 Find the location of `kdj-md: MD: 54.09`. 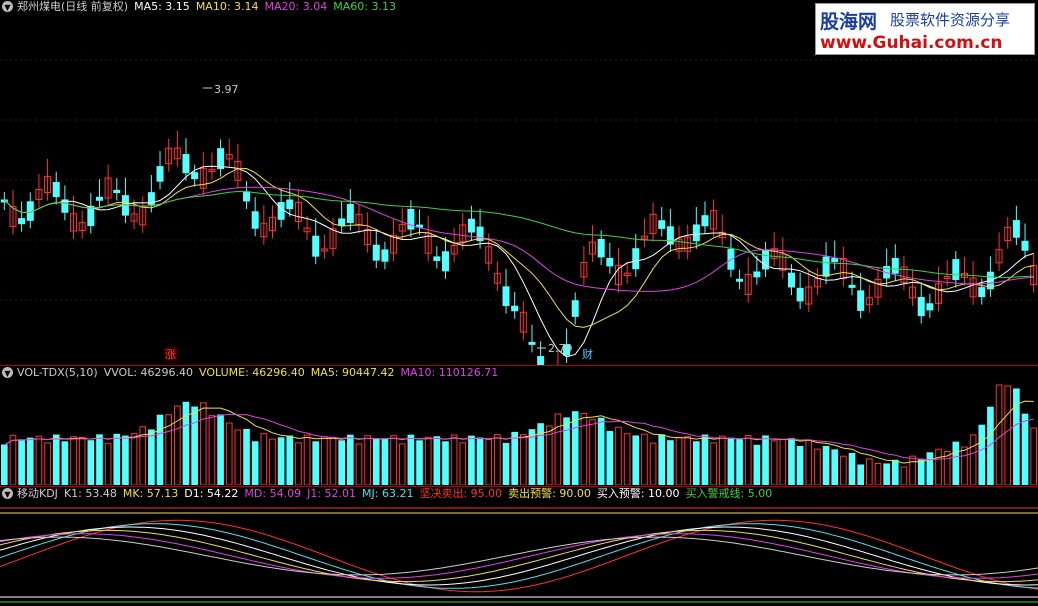

kdj-md: MD: 54.09 is located at coordinates (273, 493).